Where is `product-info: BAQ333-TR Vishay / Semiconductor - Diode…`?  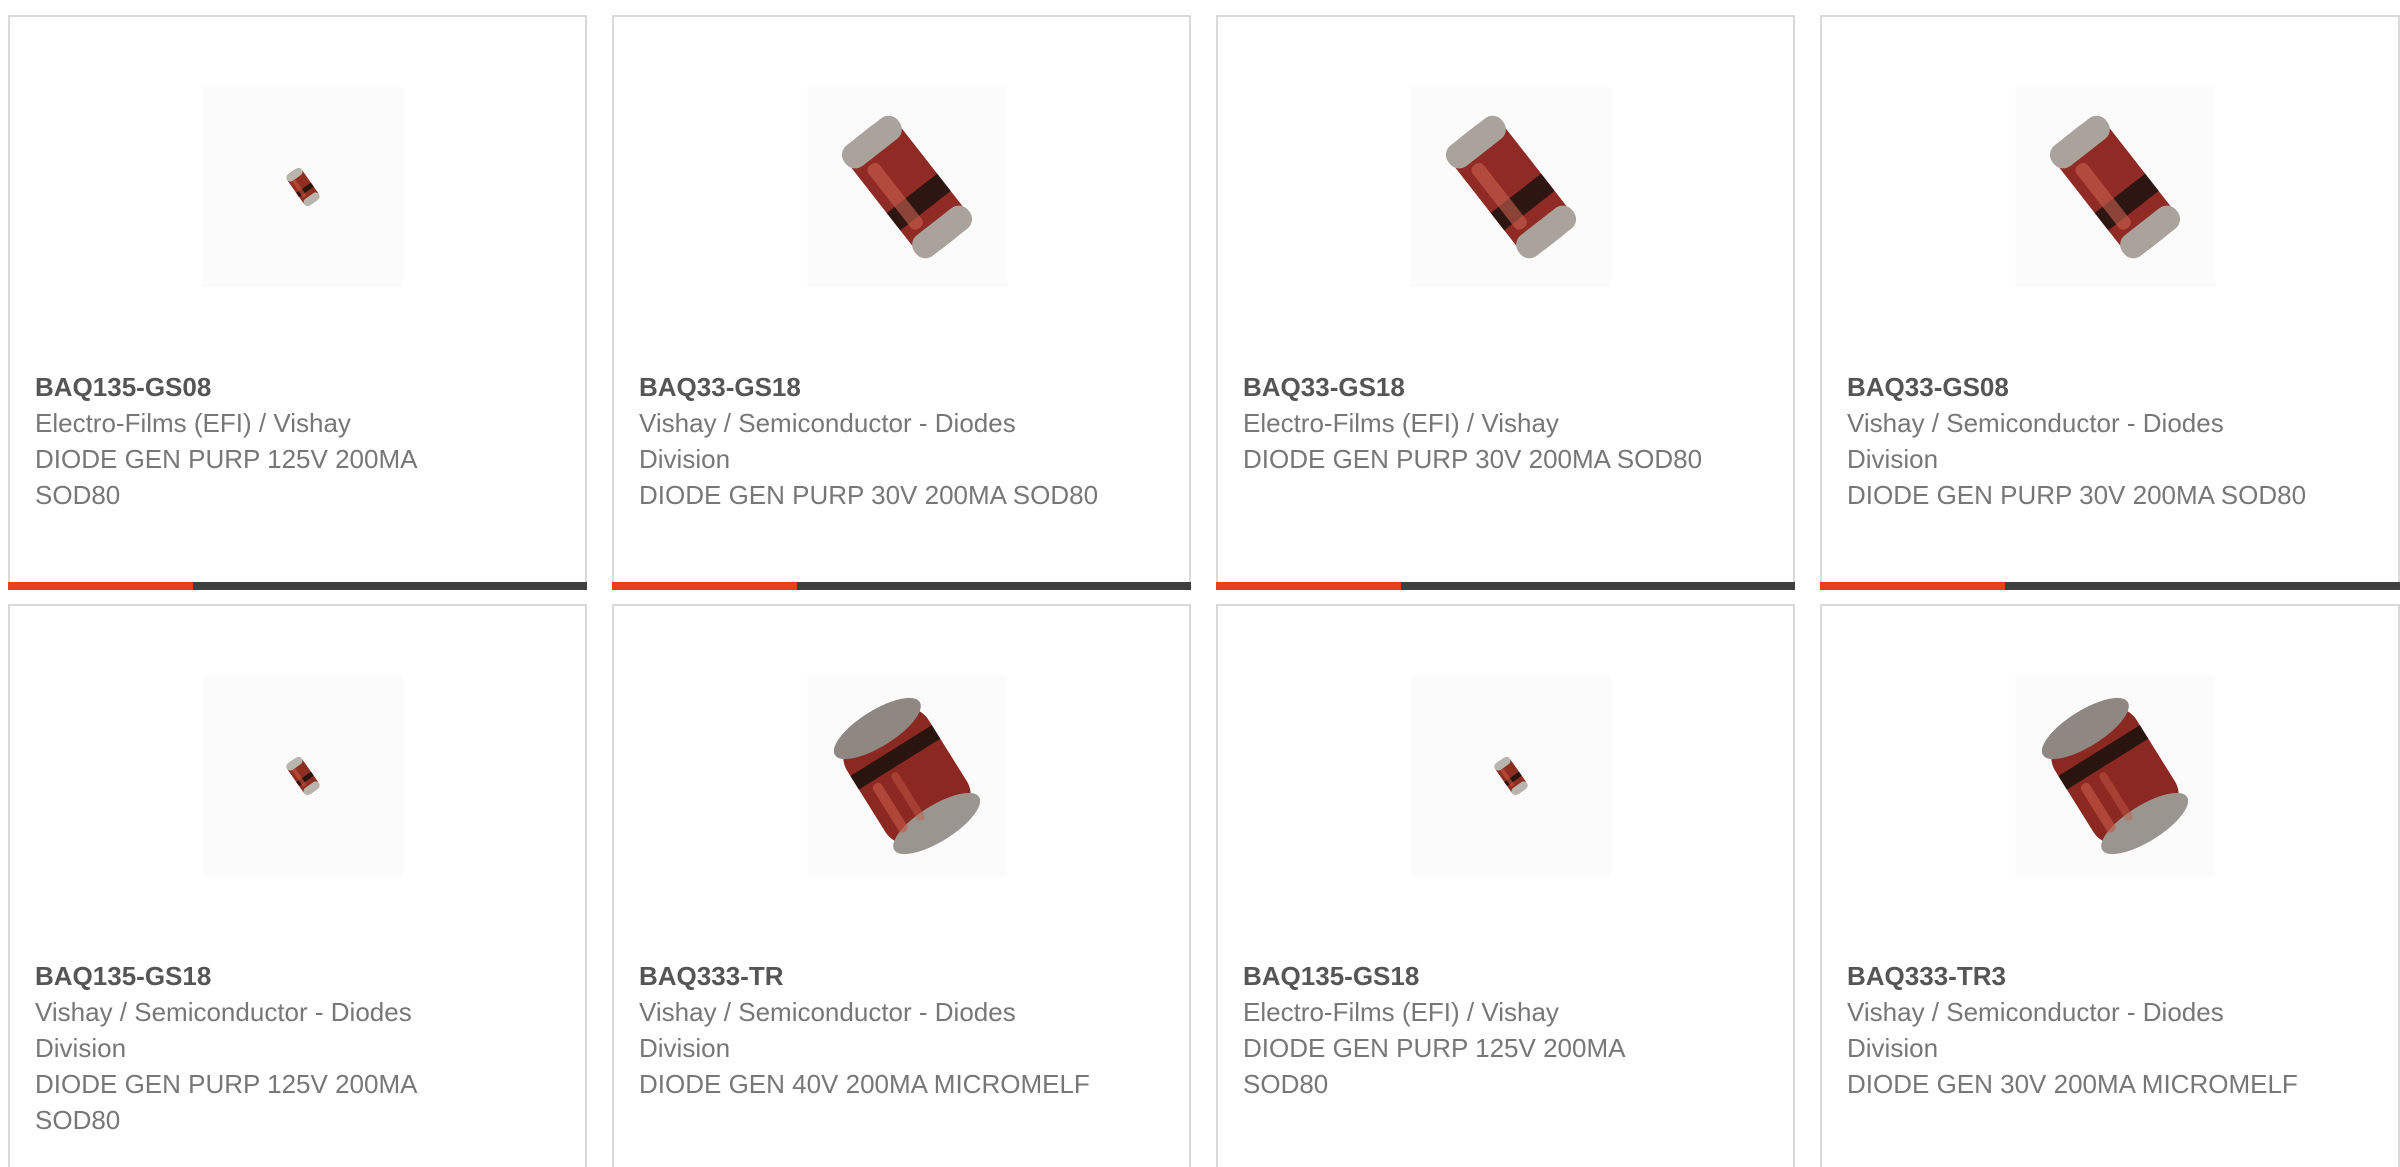
product-info: BAQ333-TR Vishay / Semiconductor - Diode… is located at coordinates (904, 1030).